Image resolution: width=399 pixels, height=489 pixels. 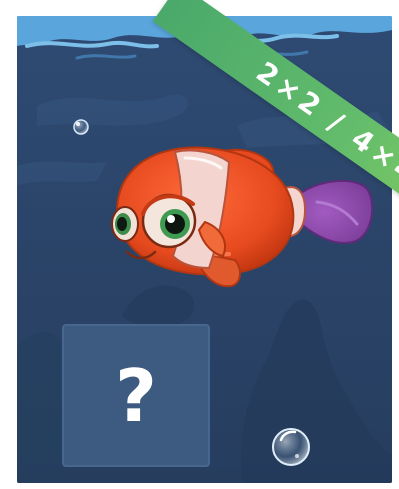 I want to click on hidden-tile-button: ?, so click(x=136, y=395).